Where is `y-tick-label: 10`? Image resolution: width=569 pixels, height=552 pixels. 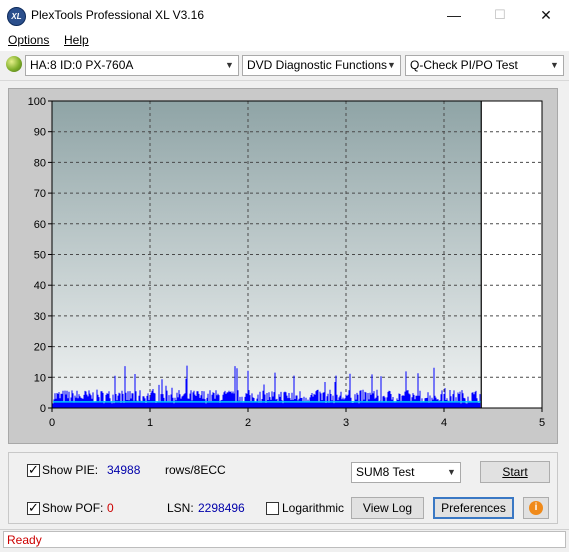 y-tick-label: 10 is located at coordinates (40, 378).